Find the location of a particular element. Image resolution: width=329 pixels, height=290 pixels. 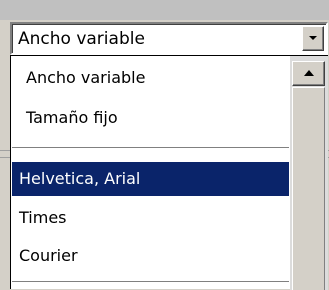

dropdown-button is located at coordinates (313, 38).